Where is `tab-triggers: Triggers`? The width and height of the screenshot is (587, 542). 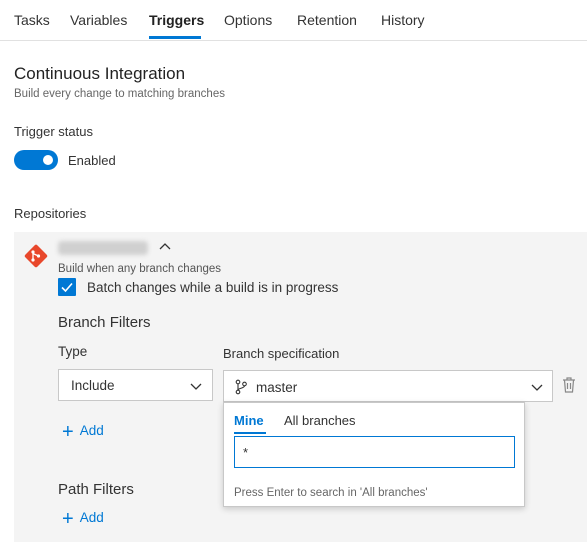 tab-triggers: Triggers is located at coordinates (176, 20).